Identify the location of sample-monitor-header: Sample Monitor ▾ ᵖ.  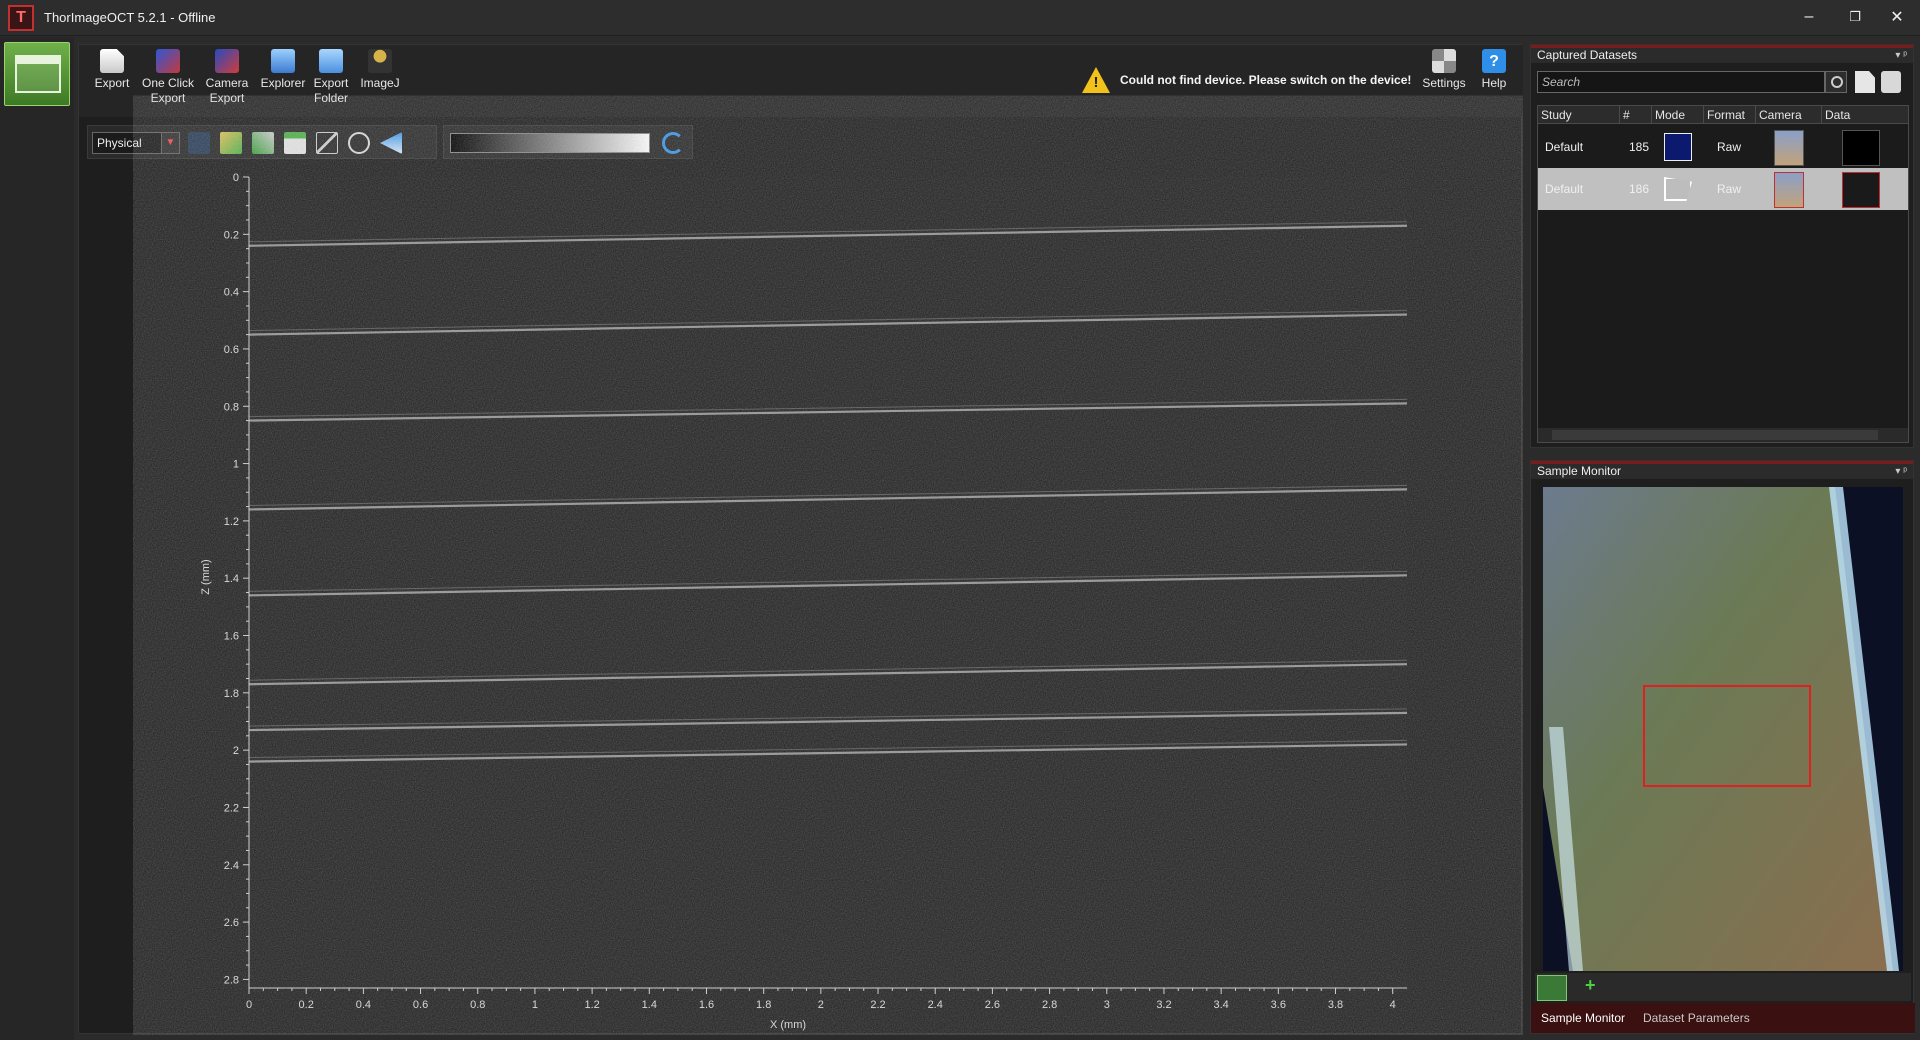
(1722, 470).